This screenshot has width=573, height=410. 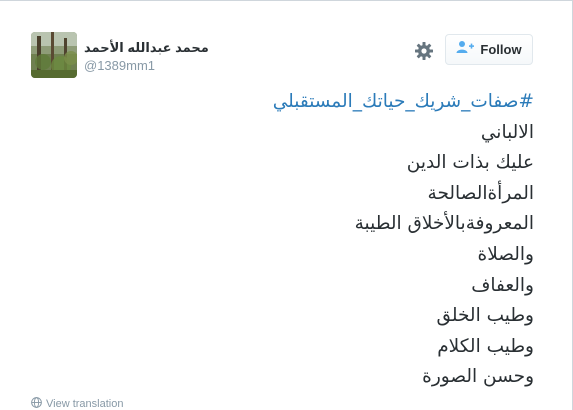 I want to click on tweet-line: والصلاة, so click(x=506, y=254).